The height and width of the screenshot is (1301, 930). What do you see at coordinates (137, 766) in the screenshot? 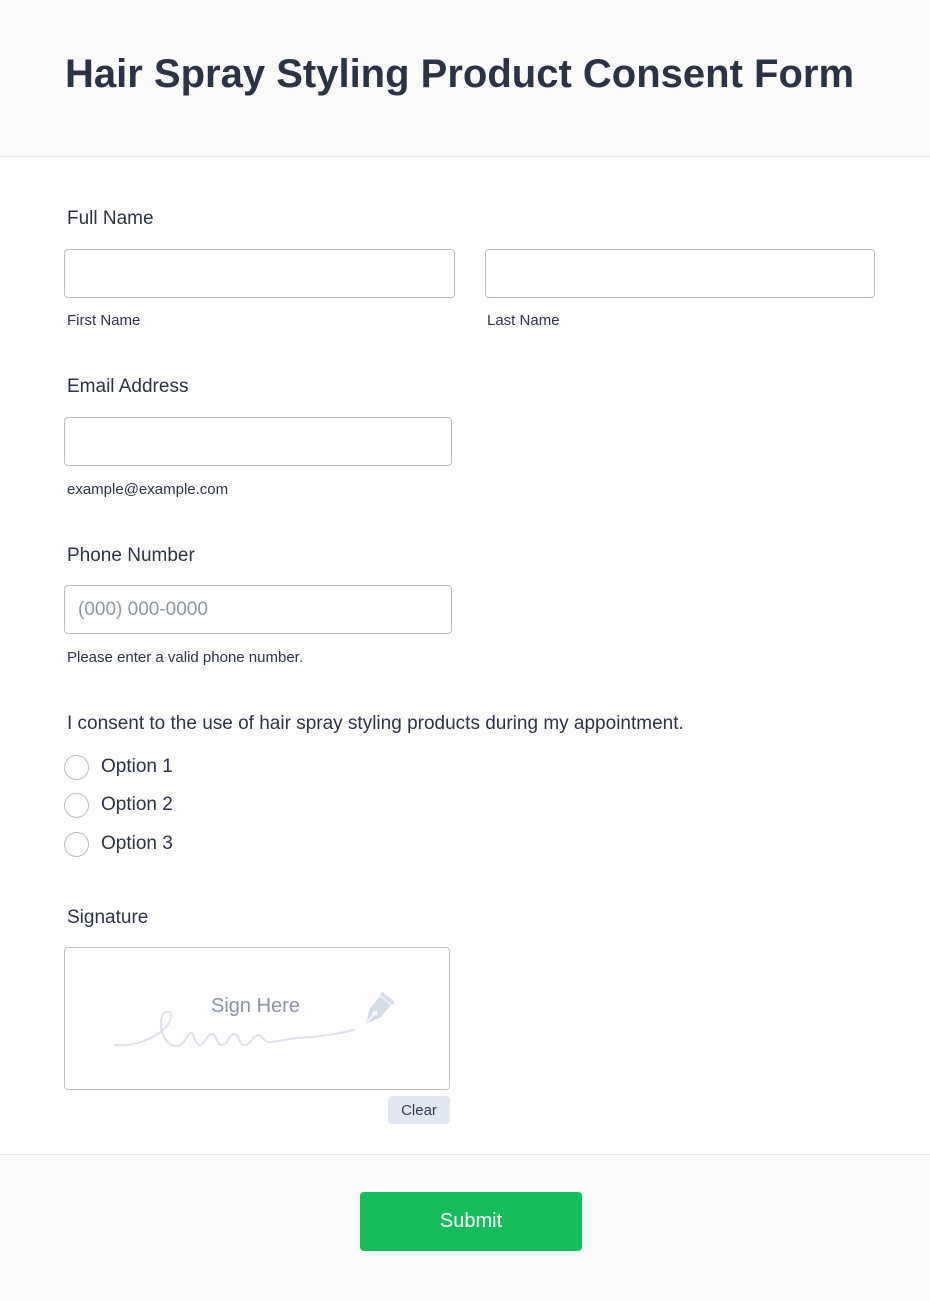
I see `option-label: Option 1` at bounding box center [137, 766].